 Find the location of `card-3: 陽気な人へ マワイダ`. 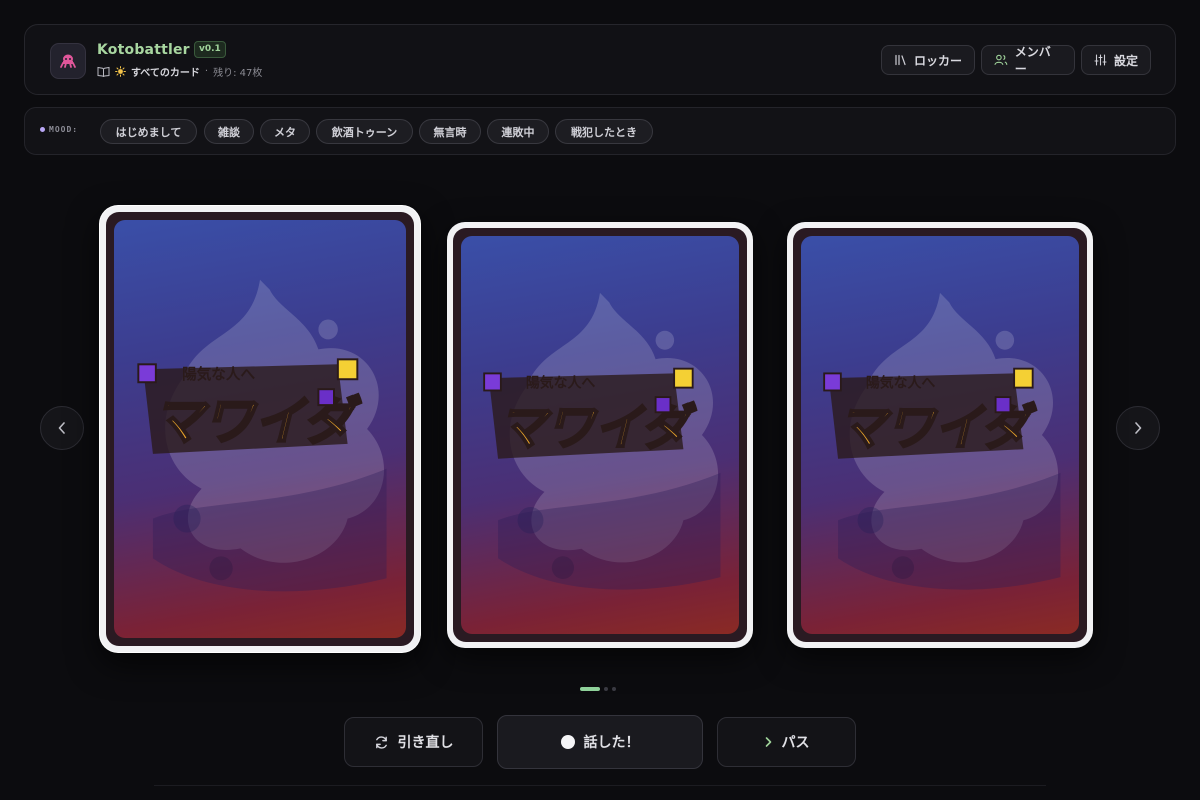

card-3: 陽気な人へ マワイダ is located at coordinates (940, 435).